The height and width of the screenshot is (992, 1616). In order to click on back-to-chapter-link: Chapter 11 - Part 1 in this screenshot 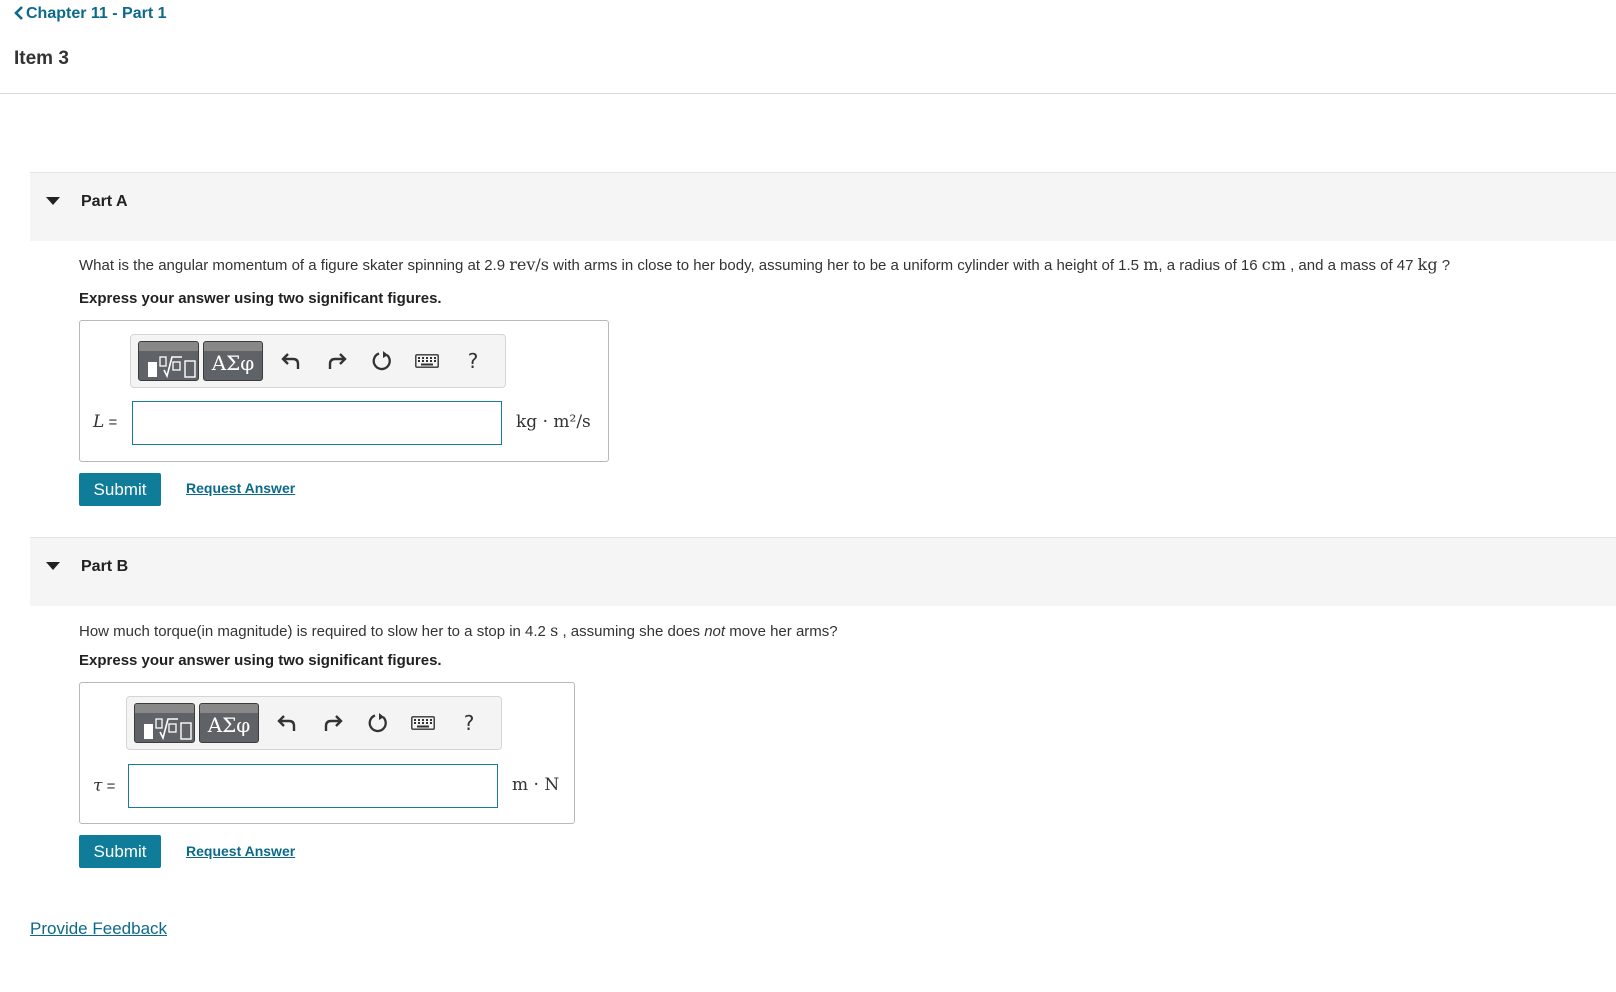, I will do `click(90, 14)`.